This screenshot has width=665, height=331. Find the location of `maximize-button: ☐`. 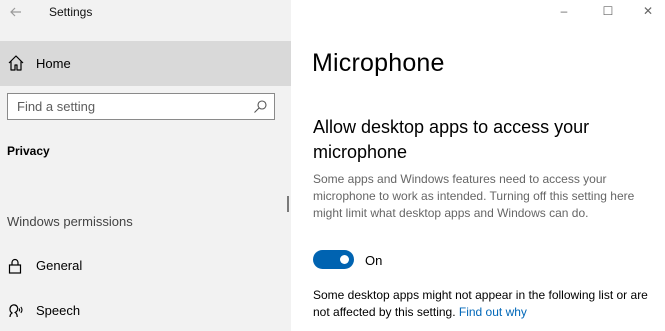

maximize-button: ☐ is located at coordinates (608, 11).